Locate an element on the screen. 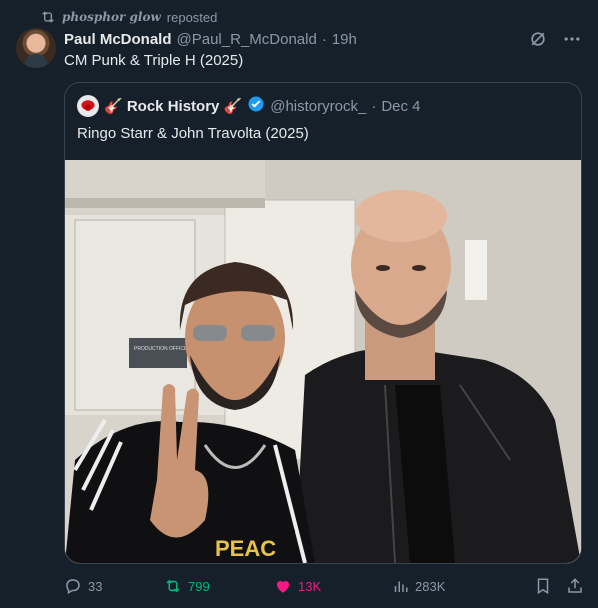 This screenshot has height=608, width=598. verified-icon is located at coordinates (256, 106).